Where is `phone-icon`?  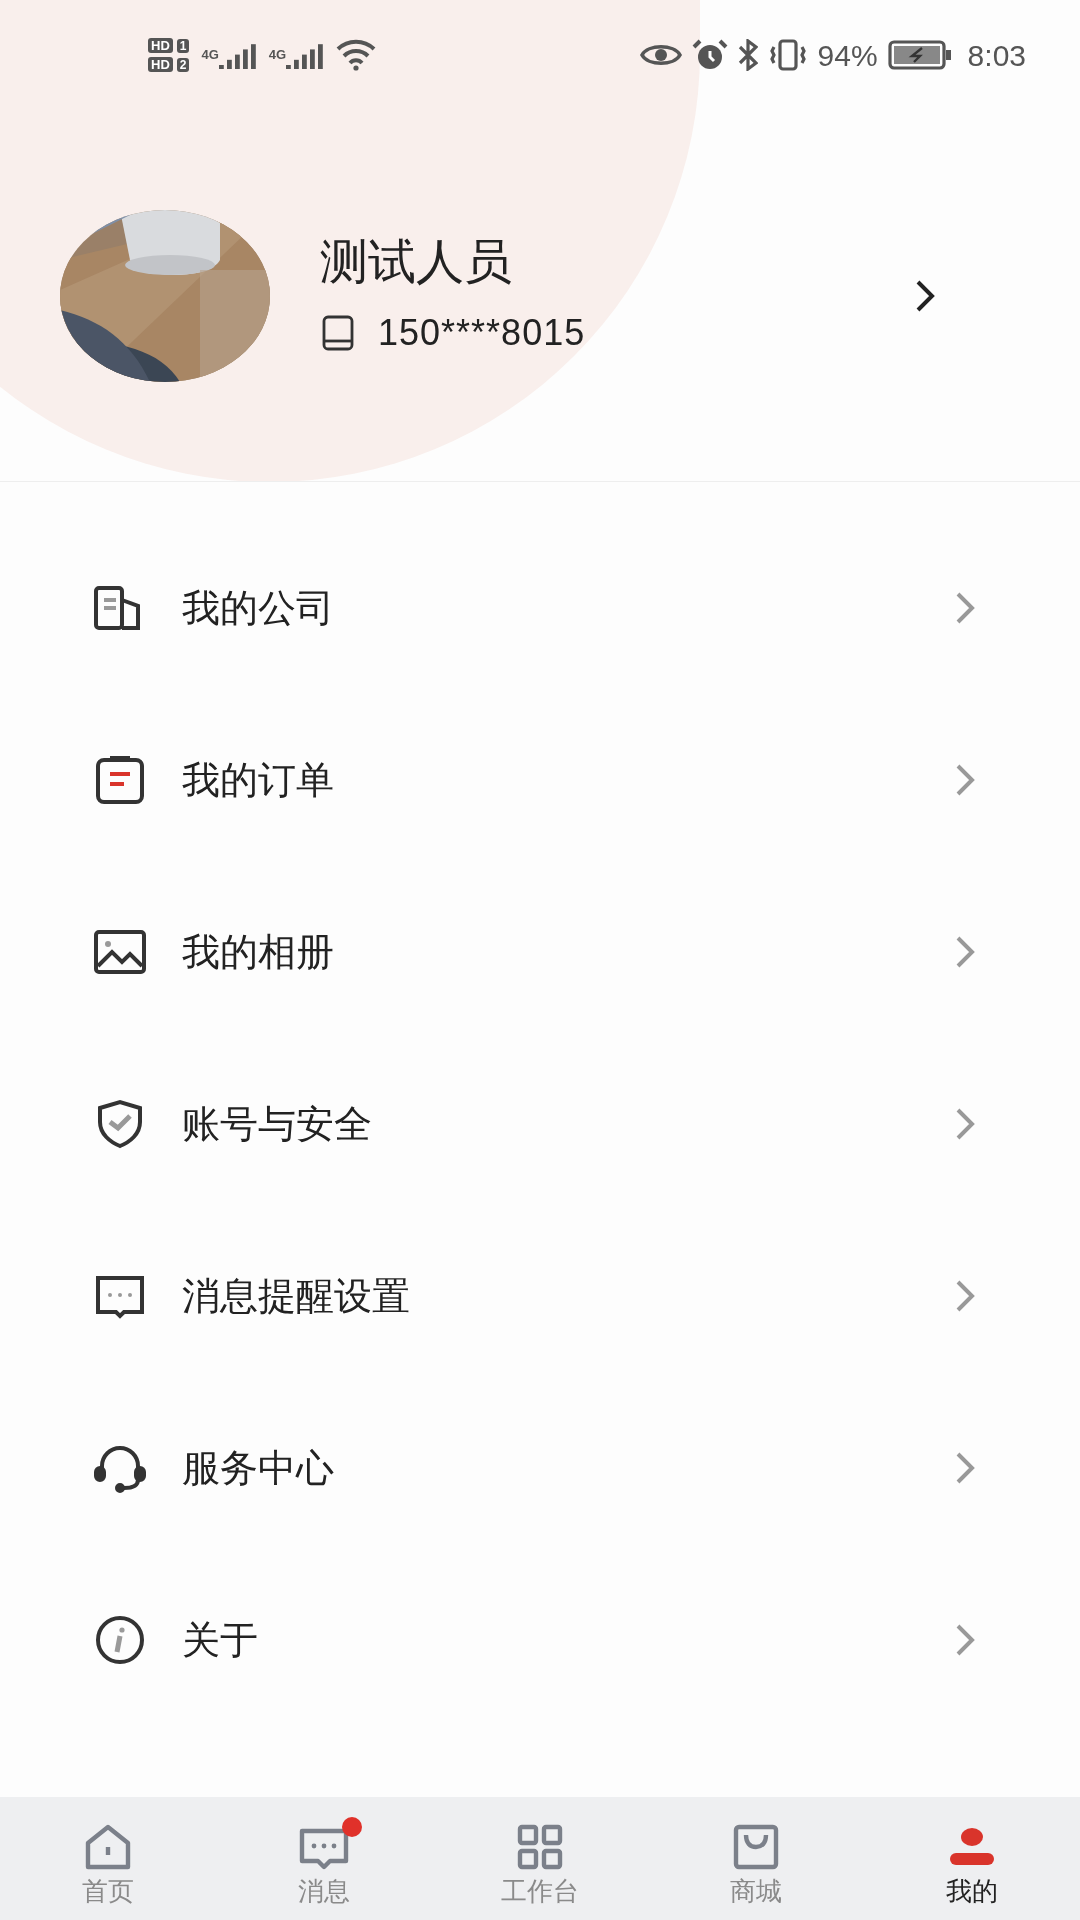
phone-icon is located at coordinates (338, 332).